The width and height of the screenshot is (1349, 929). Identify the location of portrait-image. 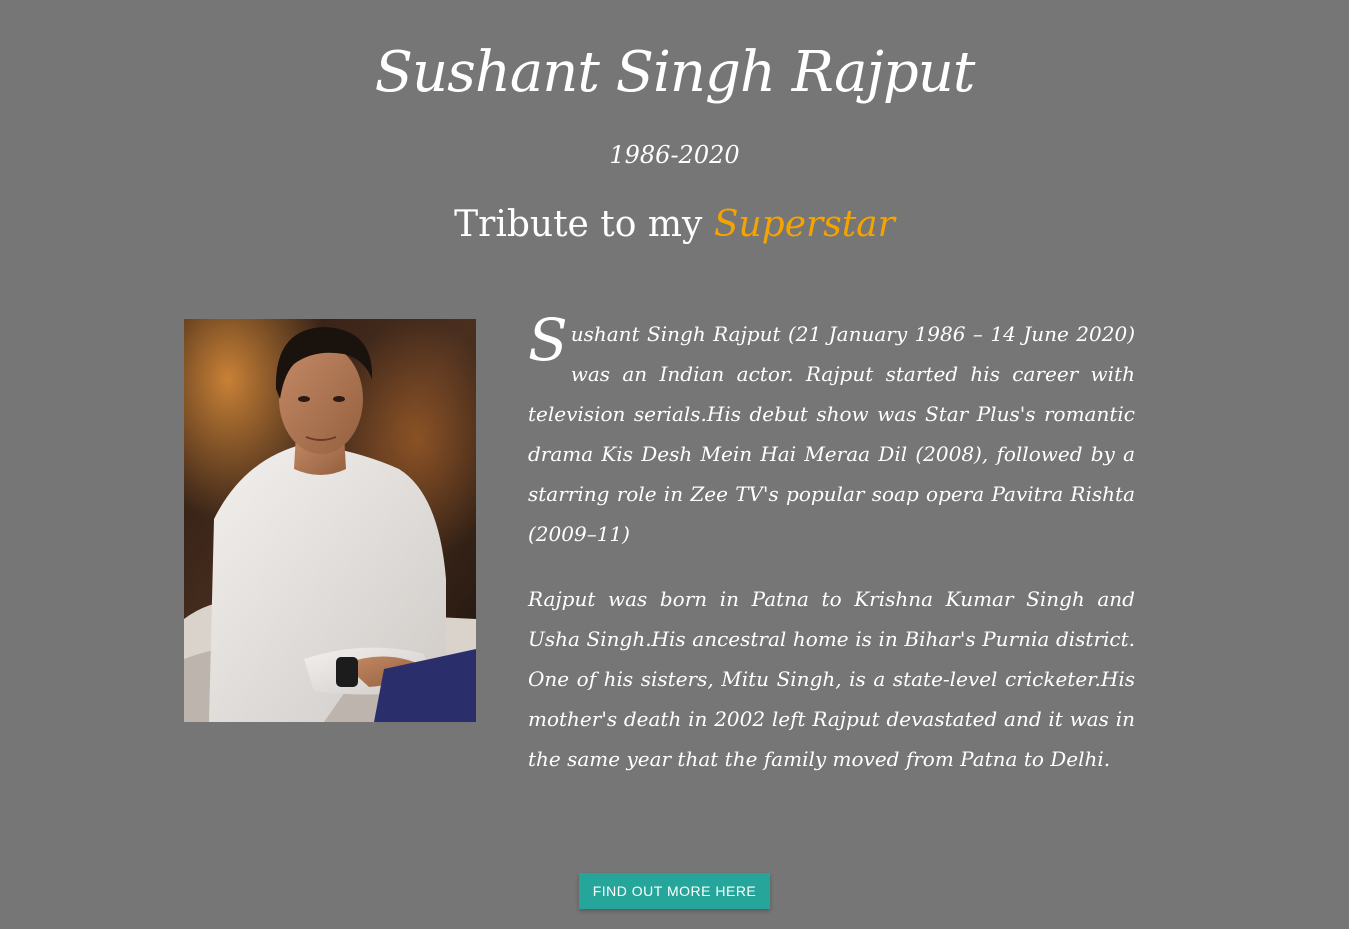
(330, 520).